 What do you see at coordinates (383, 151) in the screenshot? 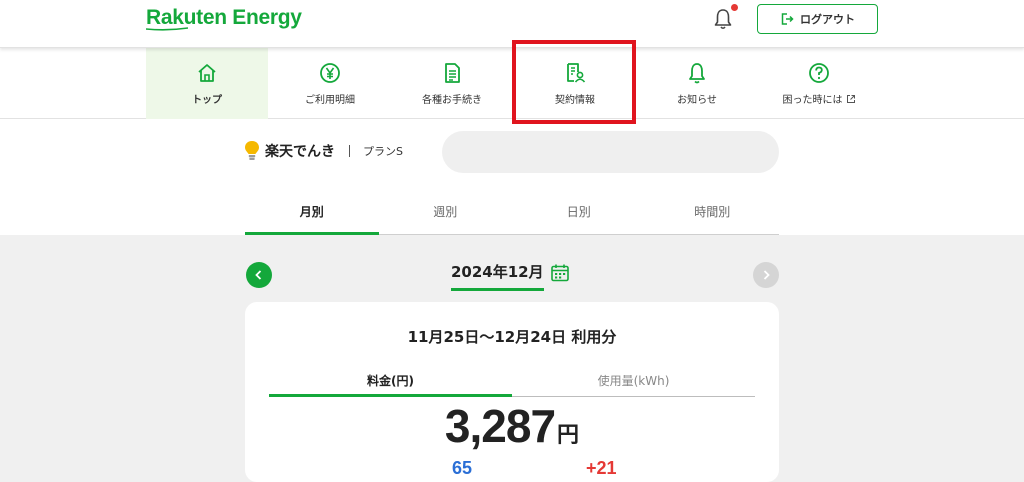
I see `plan-name: プランS` at bounding box center [383, 151].